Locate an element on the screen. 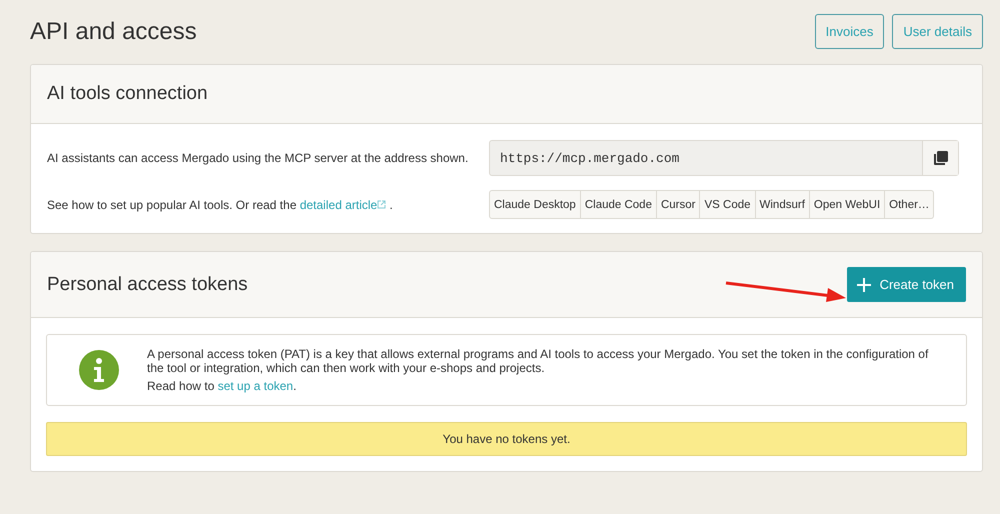  tool-button: Windsurf is located at coordinates (783, 204).